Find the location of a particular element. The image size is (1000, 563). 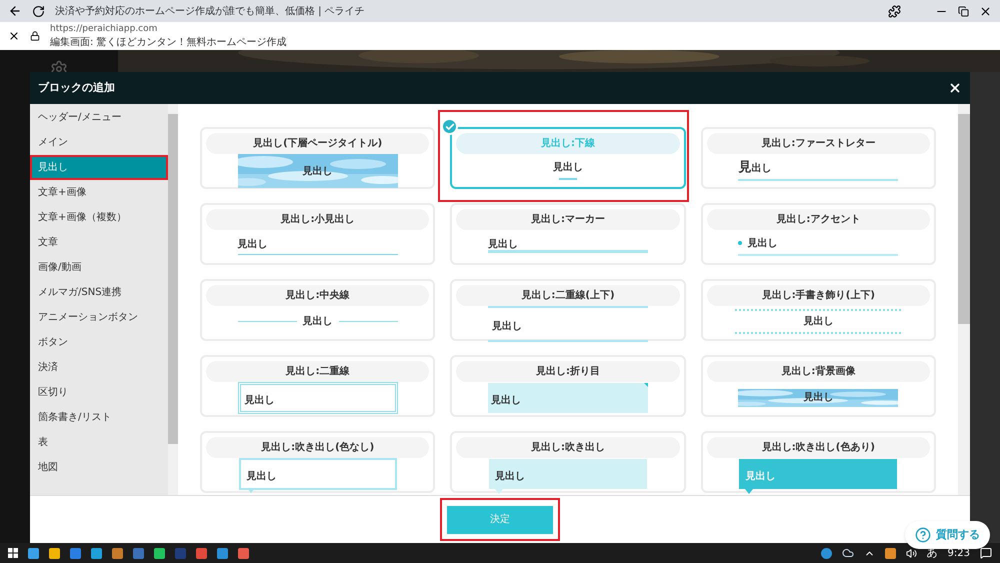

block-title: 見出し:マーカー is located at coordinates (568, 219).